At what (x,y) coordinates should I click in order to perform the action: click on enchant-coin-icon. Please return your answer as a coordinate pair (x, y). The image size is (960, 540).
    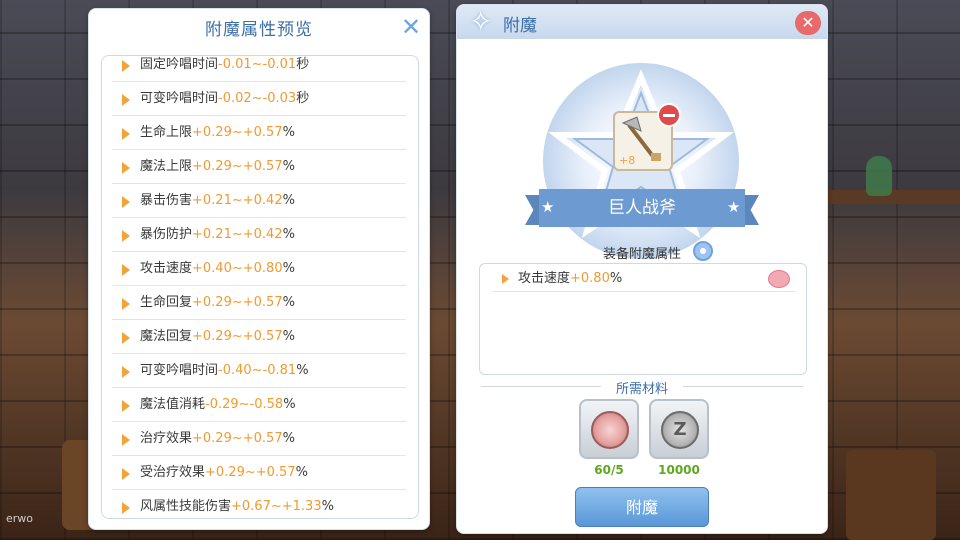
    Looking at the image, I should click on (610, 430).